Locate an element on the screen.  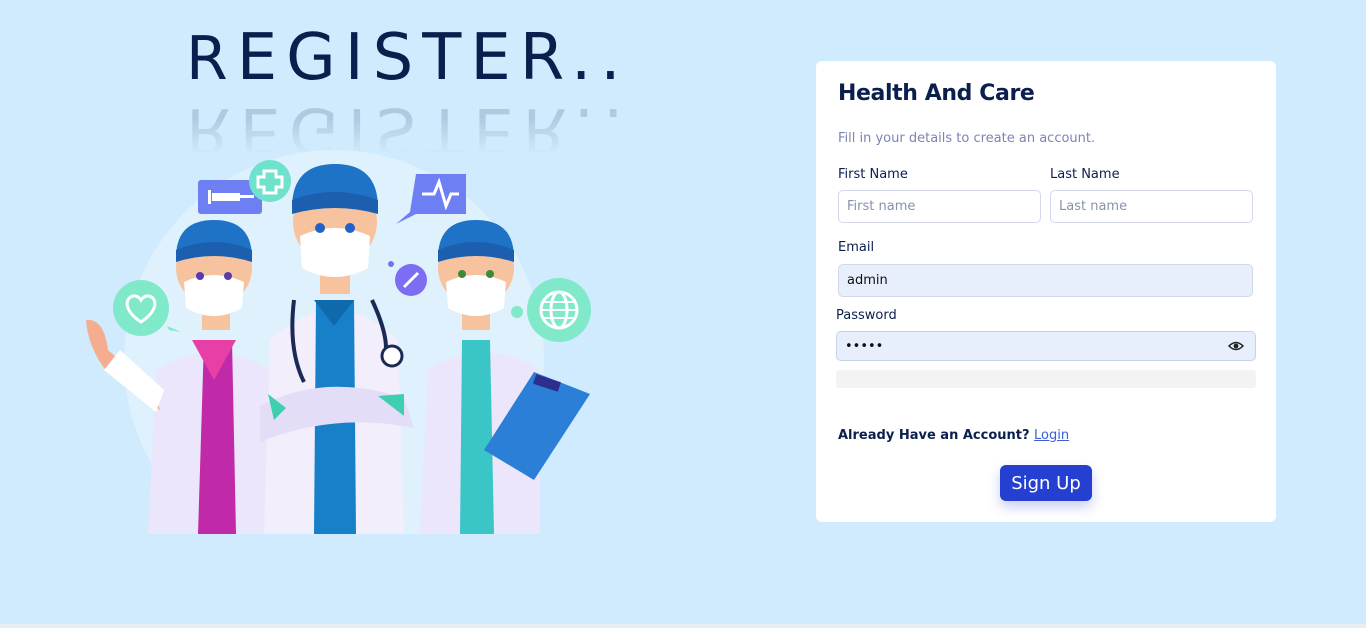
last-name-label: Last Name is located at coordinates (1085, 174).